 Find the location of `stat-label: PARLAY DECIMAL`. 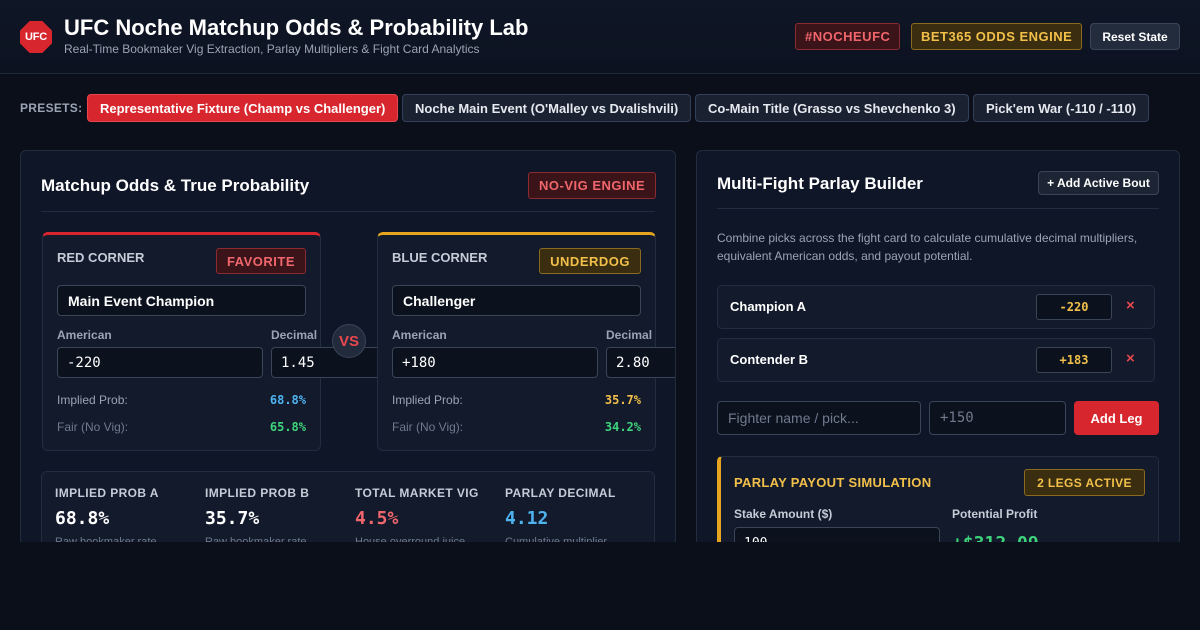

stat-label: PARLAY DECIMAL is located at coordinates (560, 493).